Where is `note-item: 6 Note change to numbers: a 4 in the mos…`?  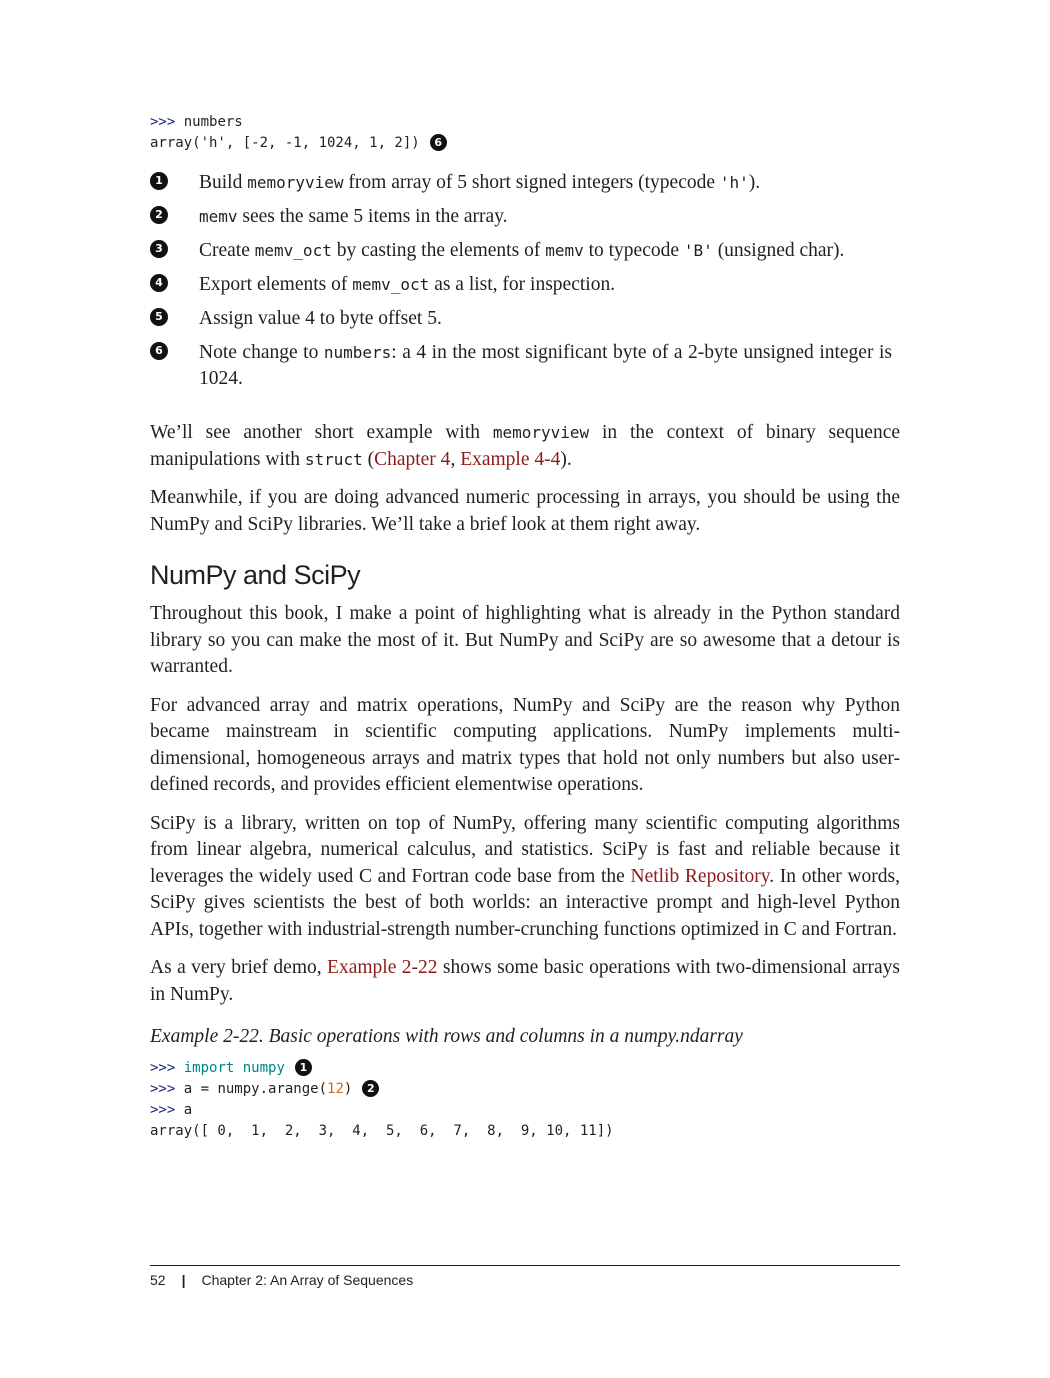 note-item: 6 Note change to numbers: a 4 in the mos… is located at coordinates (525, 366).